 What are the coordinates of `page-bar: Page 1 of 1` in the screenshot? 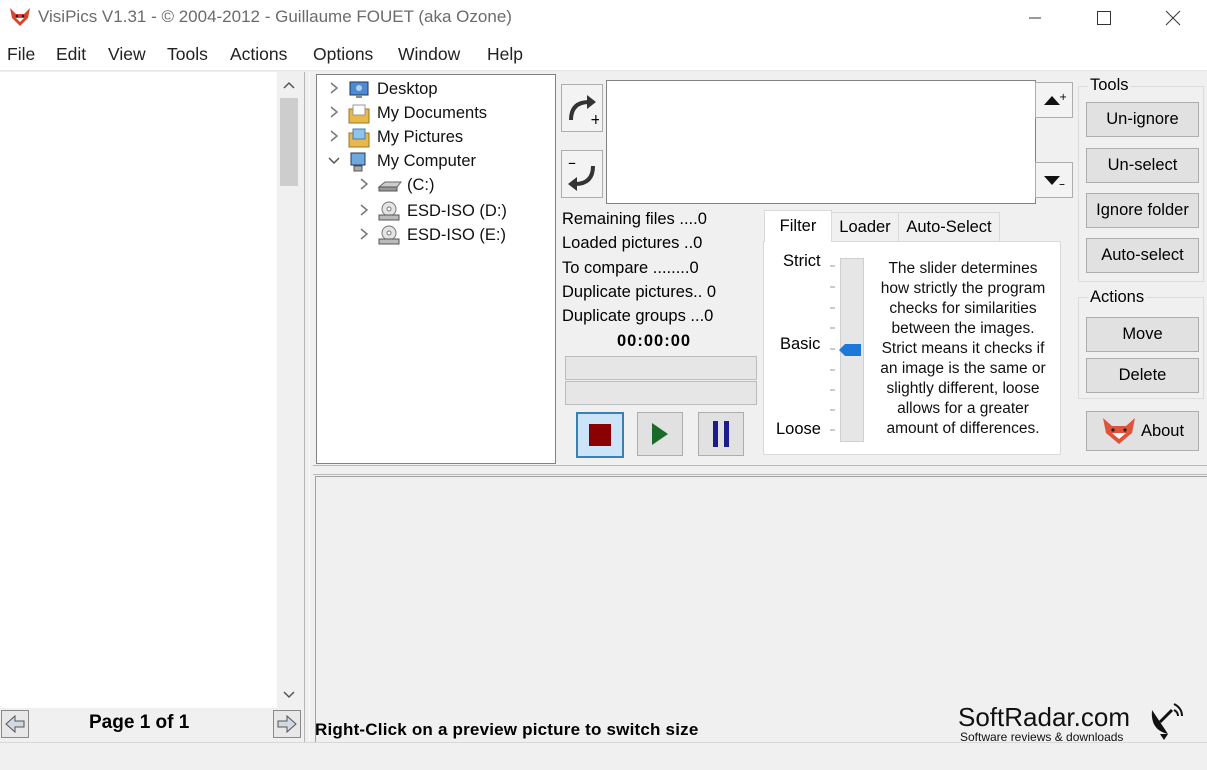 It's located at (150, 723).